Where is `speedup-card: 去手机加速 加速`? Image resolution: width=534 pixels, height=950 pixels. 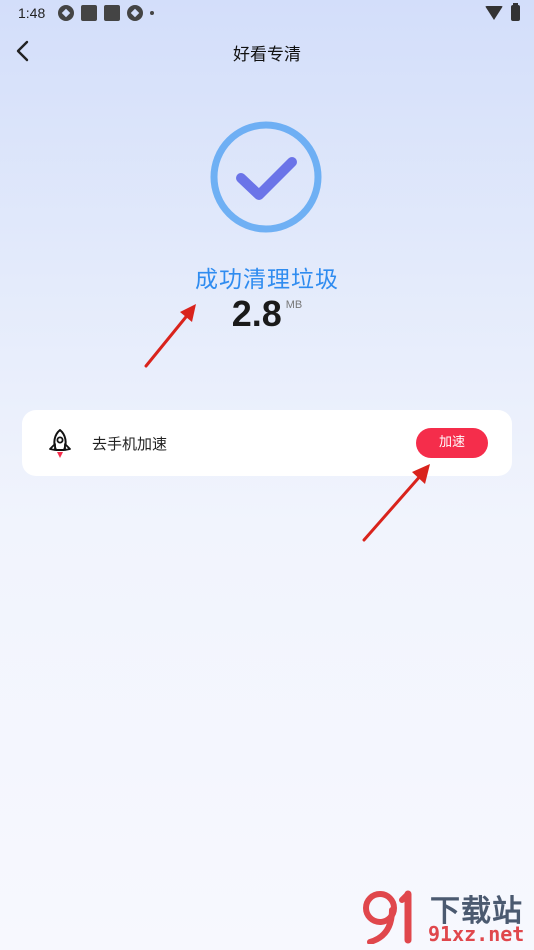
speedup-card: 去手机加速 加速 is located at coordinates (267, 443).